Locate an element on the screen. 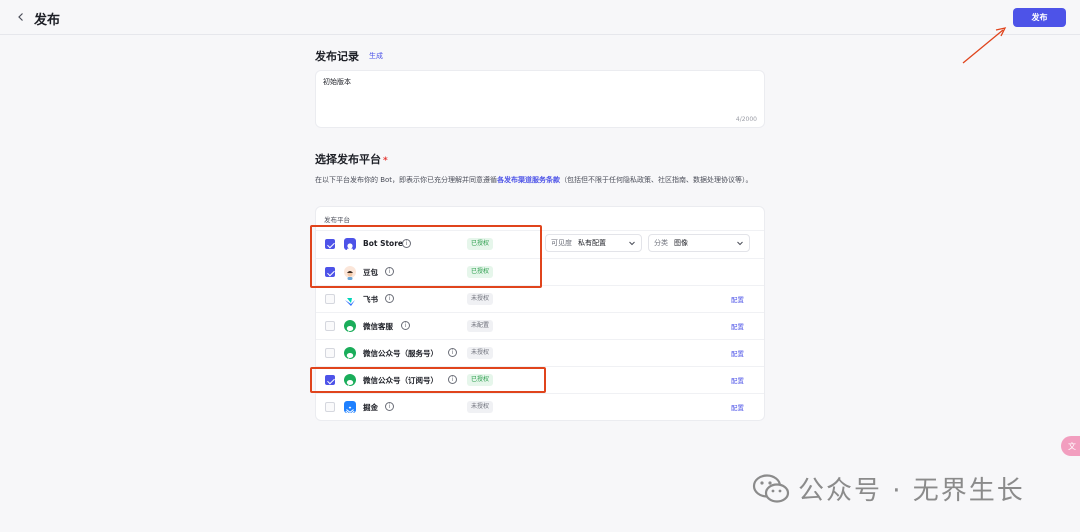 This screenshot has width=1080, height=532. visibility-label: 可见度 is located at coordinates (561, 243).